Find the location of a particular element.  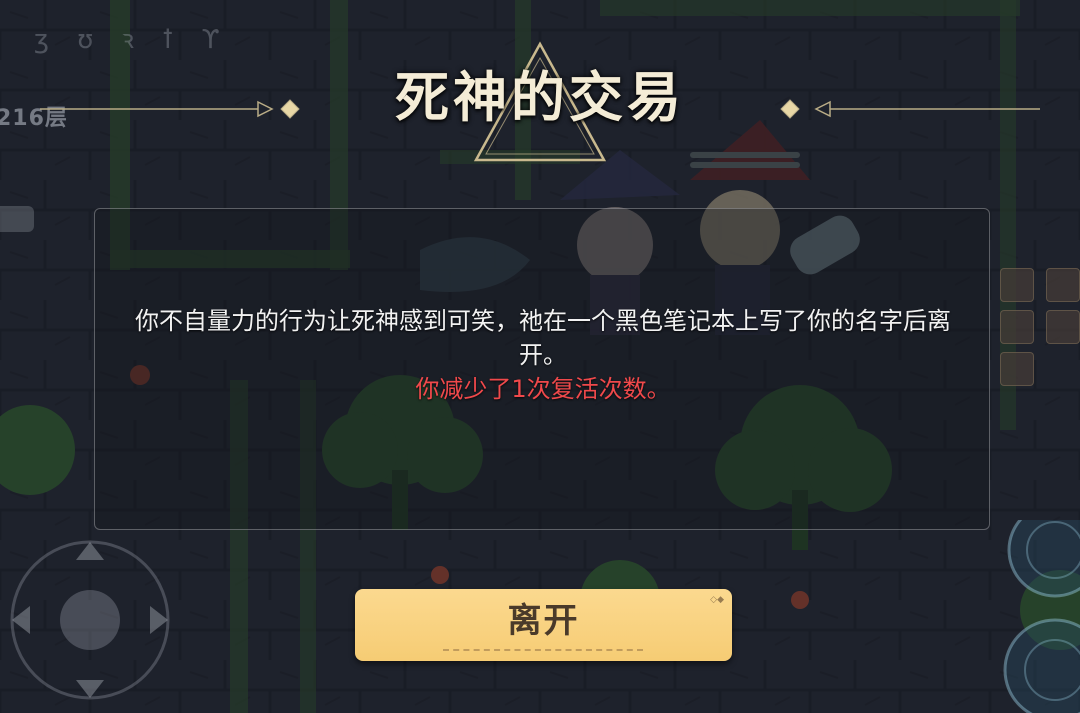

leave-button-label: 离开 is located at coordinates (543, 621).